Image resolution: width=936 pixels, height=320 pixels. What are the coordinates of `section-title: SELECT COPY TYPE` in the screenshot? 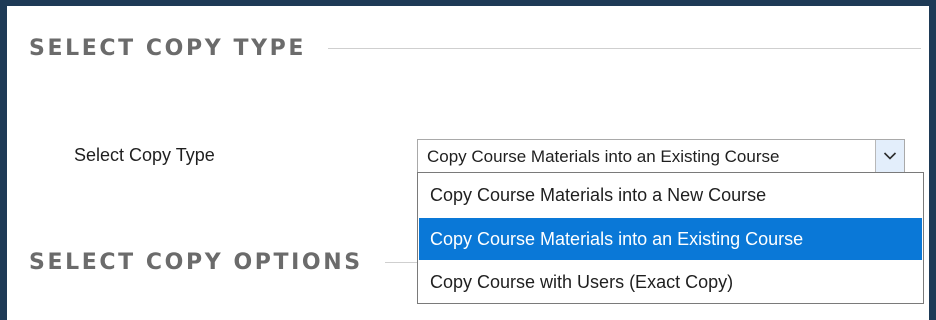 It's located at (167, 48).